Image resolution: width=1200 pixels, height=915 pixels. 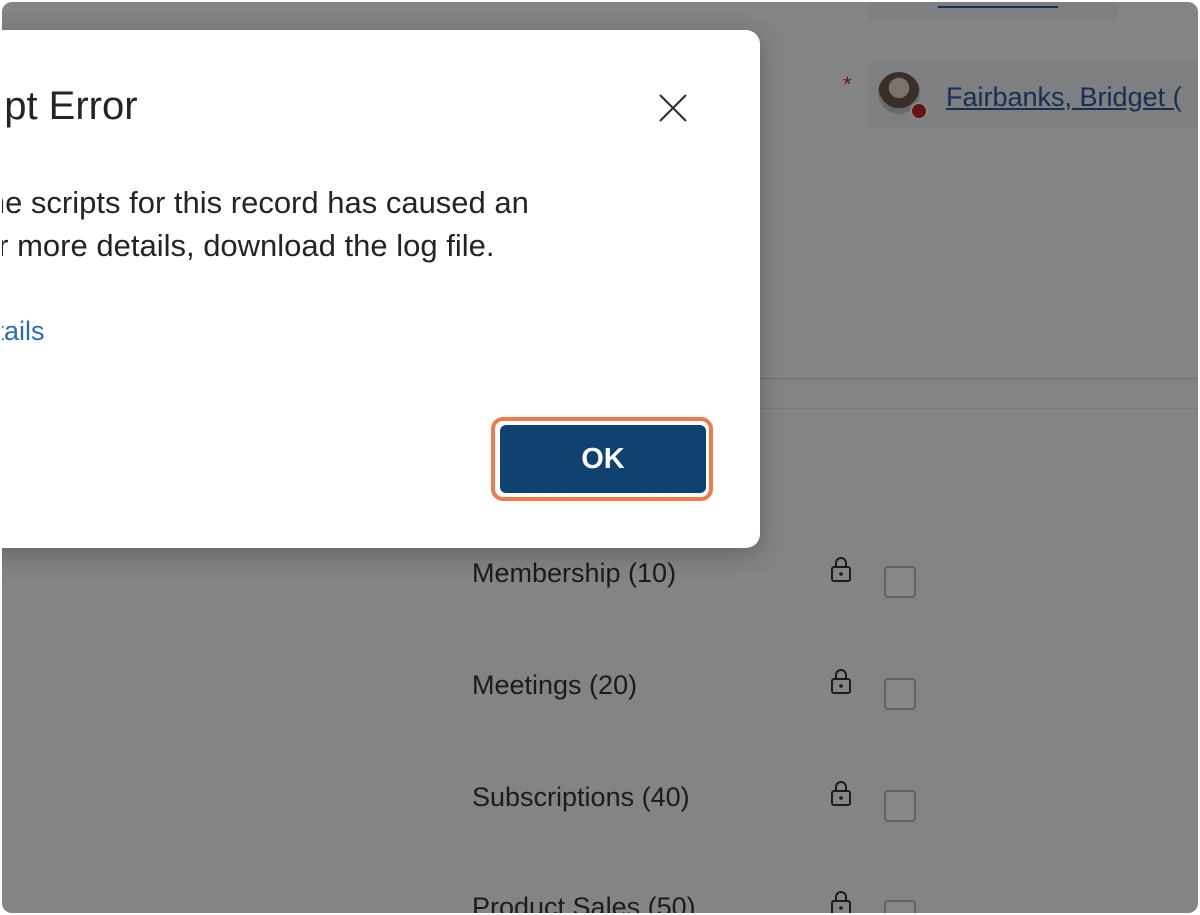 What do you see at coordinates (23, 331) in the screenshot?
I see `details-link: Details` at bounding box center [23, 331].